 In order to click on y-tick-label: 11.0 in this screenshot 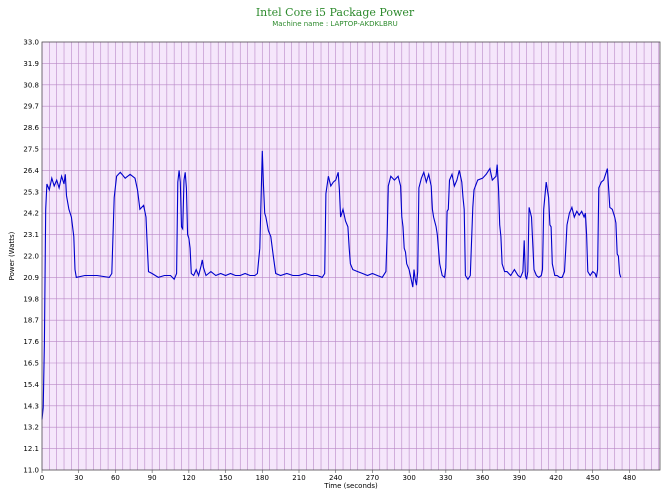, I will do `click(31, 471)`.